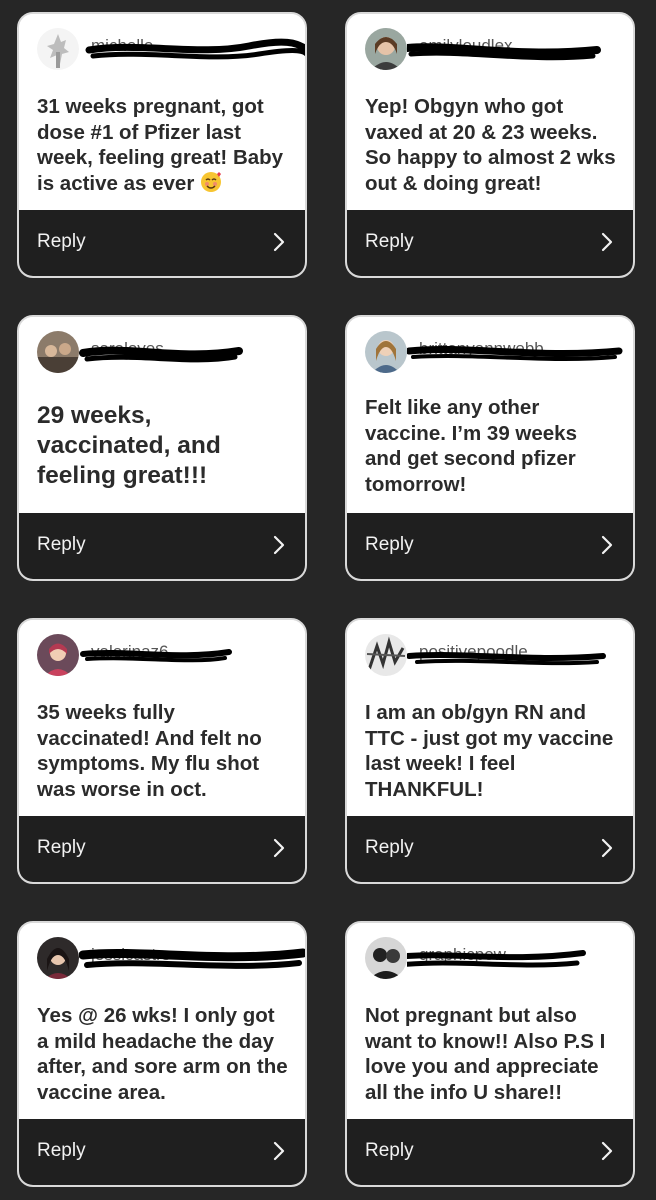 The height and width of the screenshot is (1200, 656). Describe the element at coordinates (462, 955) in the screenshot. I see `username: graphicpow` at that location.